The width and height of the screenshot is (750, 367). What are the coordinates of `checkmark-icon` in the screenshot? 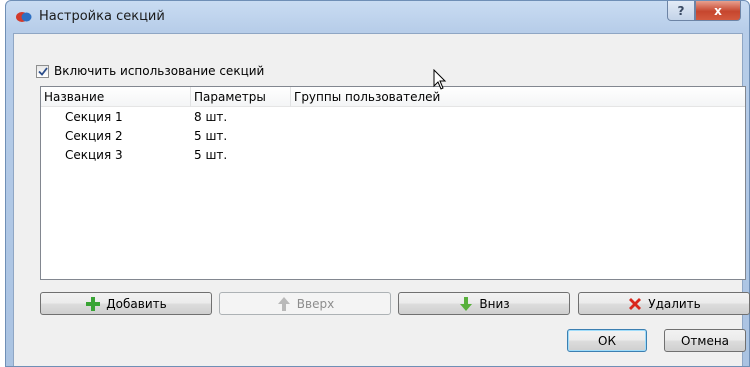 It's located at (42, 71).